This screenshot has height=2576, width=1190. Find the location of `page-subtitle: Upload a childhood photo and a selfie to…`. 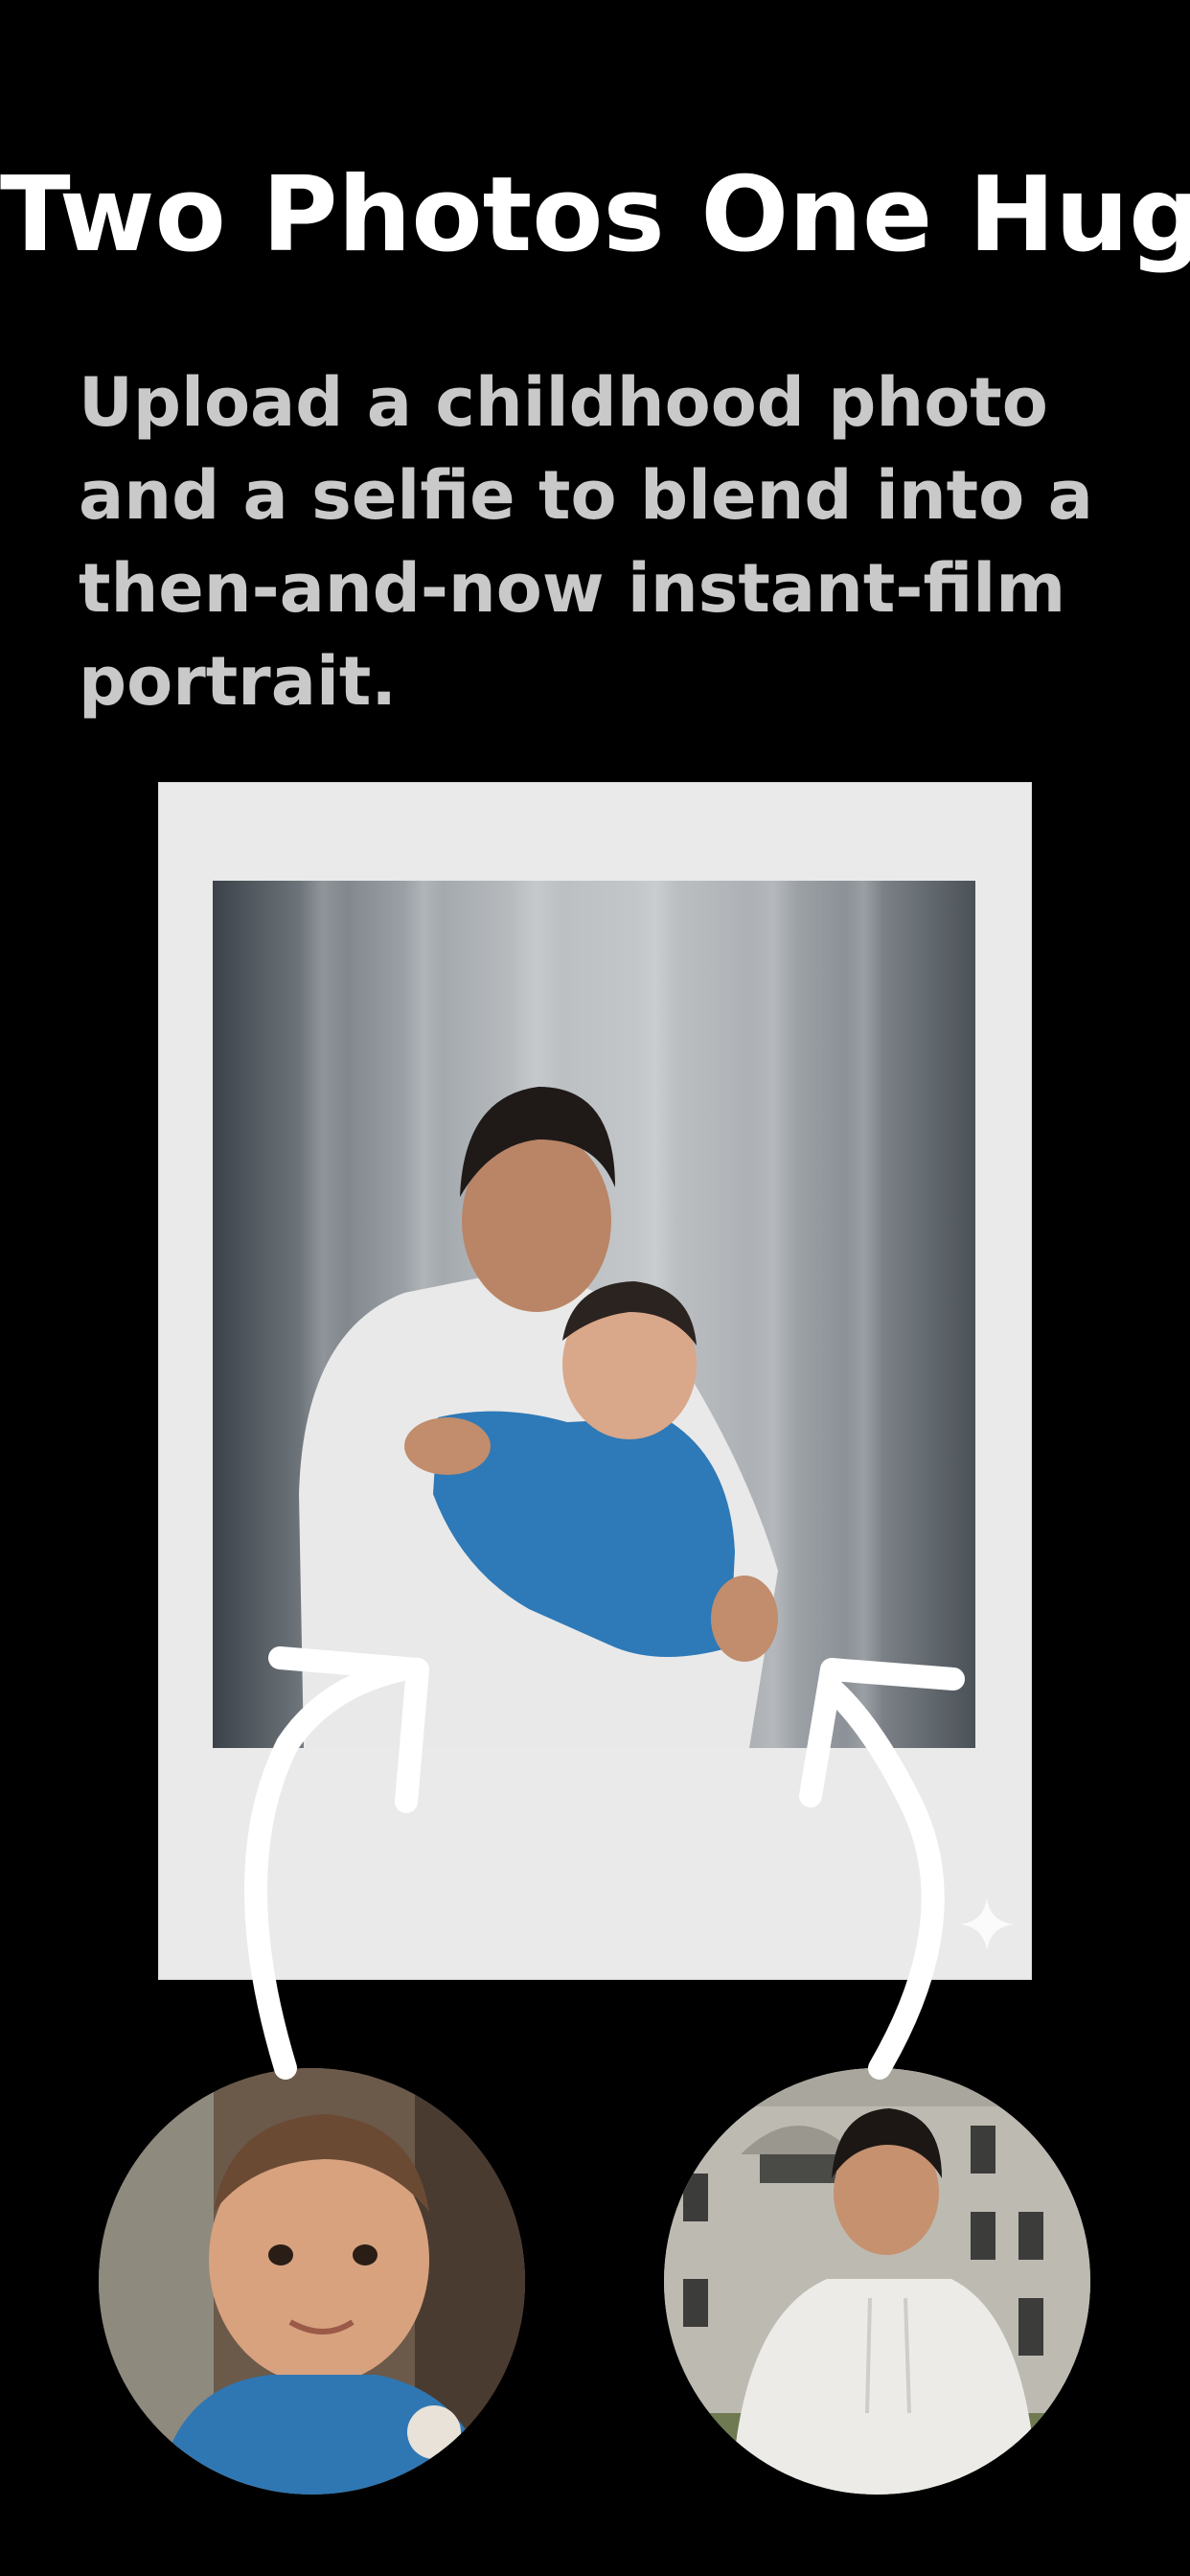

page-subtitle: Upload a childhood photo and a selfie to… is located at coordinates (586, 542).